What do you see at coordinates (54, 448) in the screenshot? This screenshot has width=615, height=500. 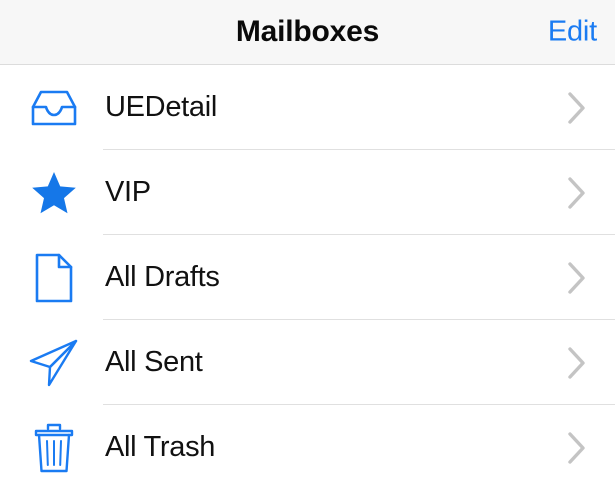 I see `trash-can-icon` at bounding box center [54, 448].